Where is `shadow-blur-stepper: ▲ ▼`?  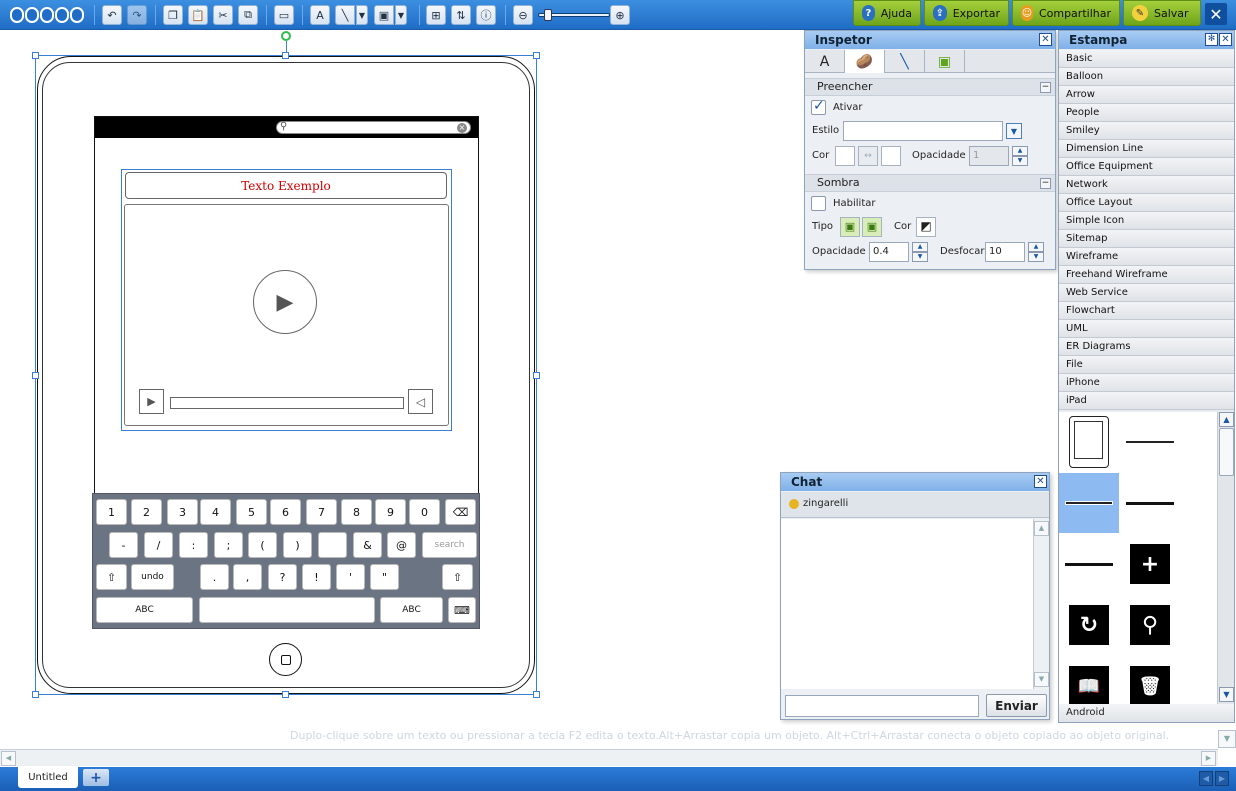 shadow-blur-stepper: ▲ ▼ is located at coordinates (1036, 252).